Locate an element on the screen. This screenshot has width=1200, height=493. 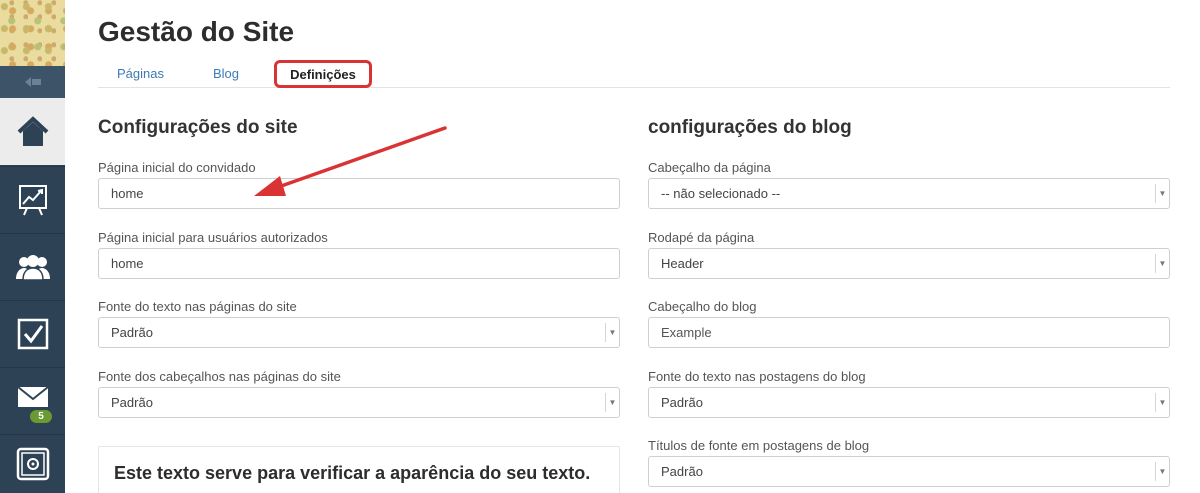
post-heading-font-select: Padrão ▼ is located at coordinates (909, 471).